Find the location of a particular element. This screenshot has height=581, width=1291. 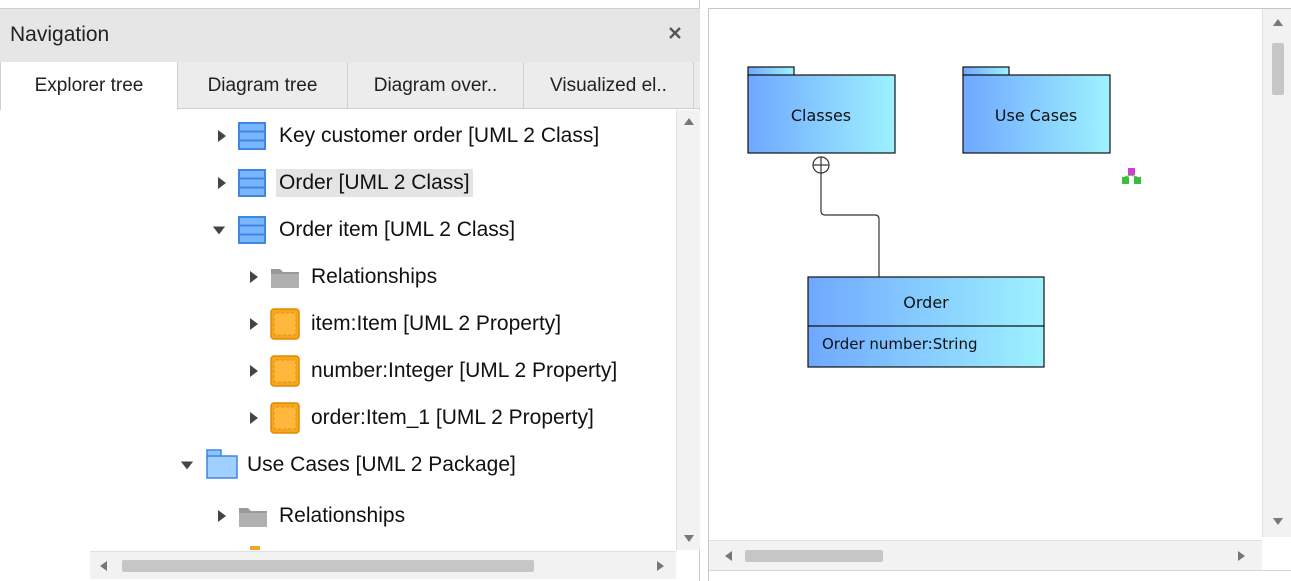

class-order: Order Order number:String is located at coordinates (926, 322).